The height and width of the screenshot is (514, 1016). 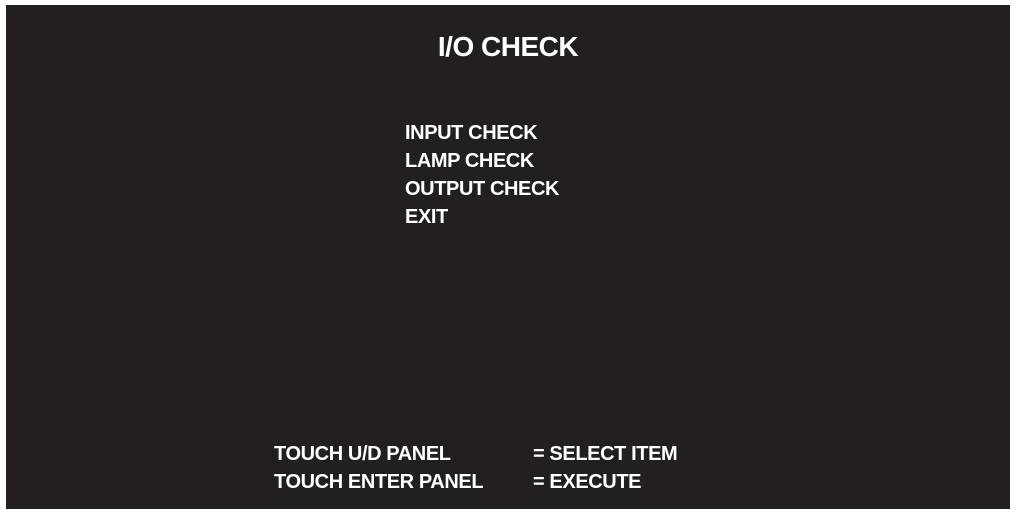 I want to click on menu-item-output-check: OUTPUT CHECK, so click(x=482, y=189).